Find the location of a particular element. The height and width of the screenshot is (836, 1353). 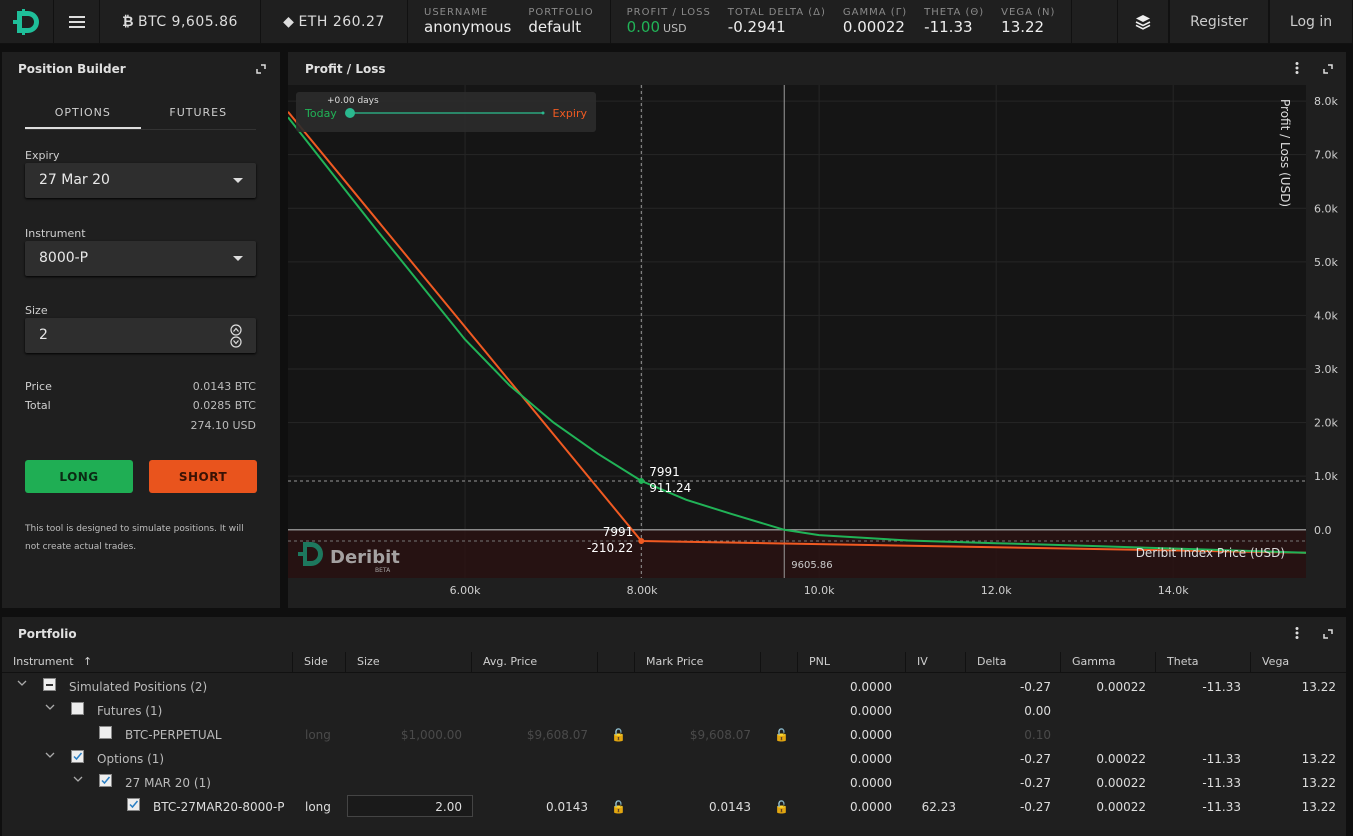

stat-gamma: GAMMA (Γ) 0.00022 is located at coordinates (875, 21).